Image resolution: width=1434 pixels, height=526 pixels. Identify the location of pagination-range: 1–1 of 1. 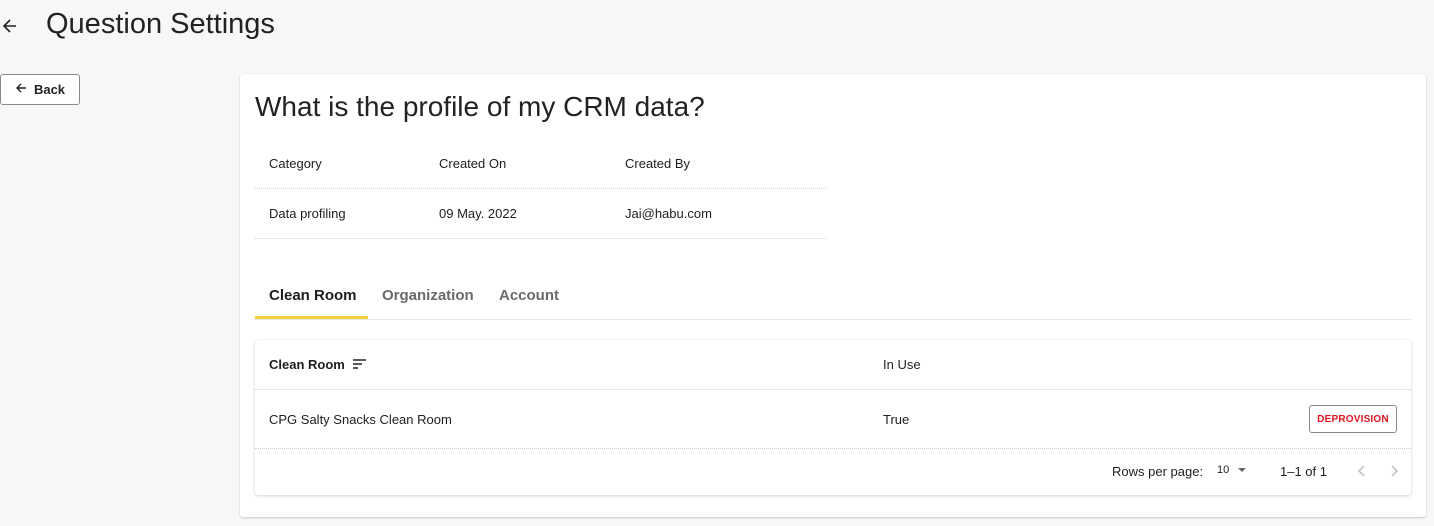
(1303, 471).